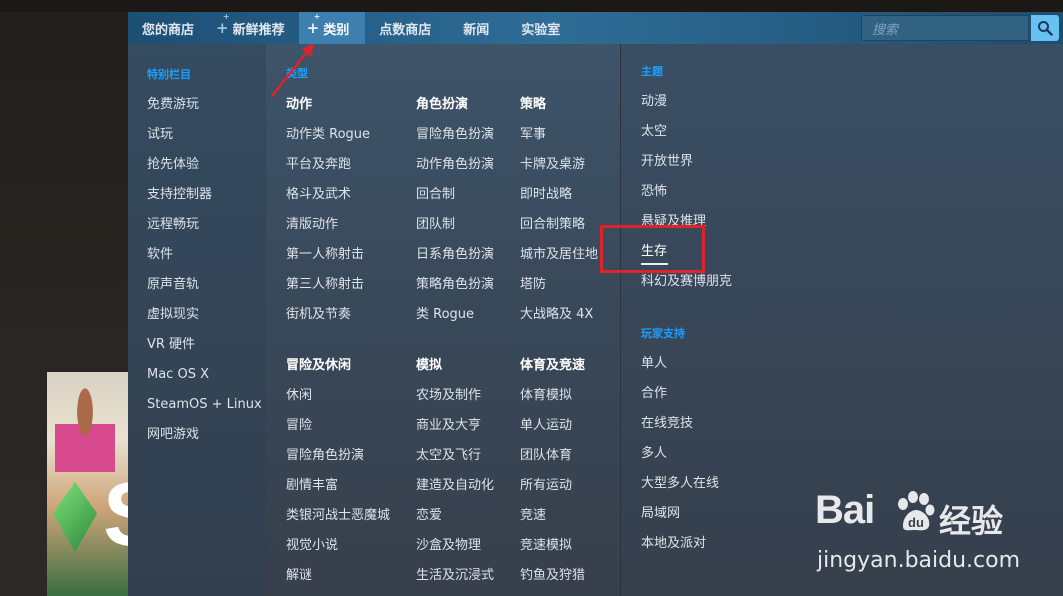 The height and width of the screenshot is (596, 1063). I want to click on player-support-header: 玩家支持, so click(663, 333).